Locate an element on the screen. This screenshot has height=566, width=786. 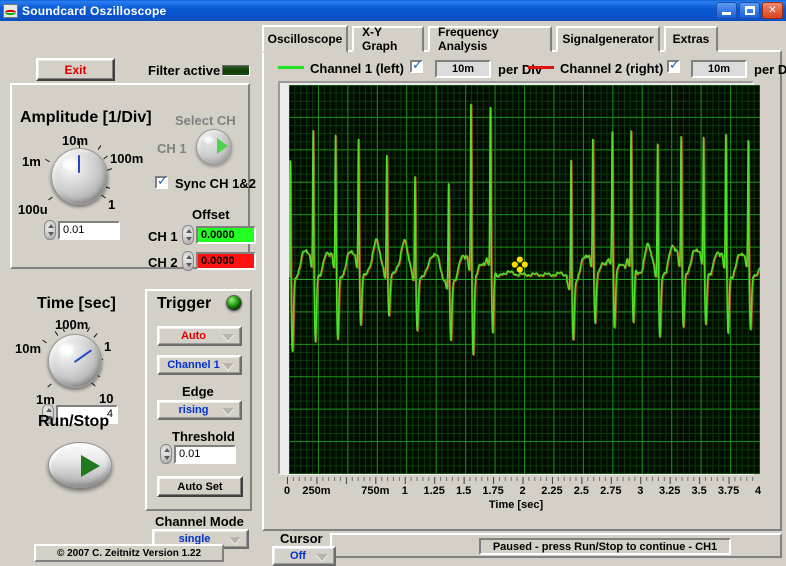
oscilloscope-icon is located at coordinates (10, 10).